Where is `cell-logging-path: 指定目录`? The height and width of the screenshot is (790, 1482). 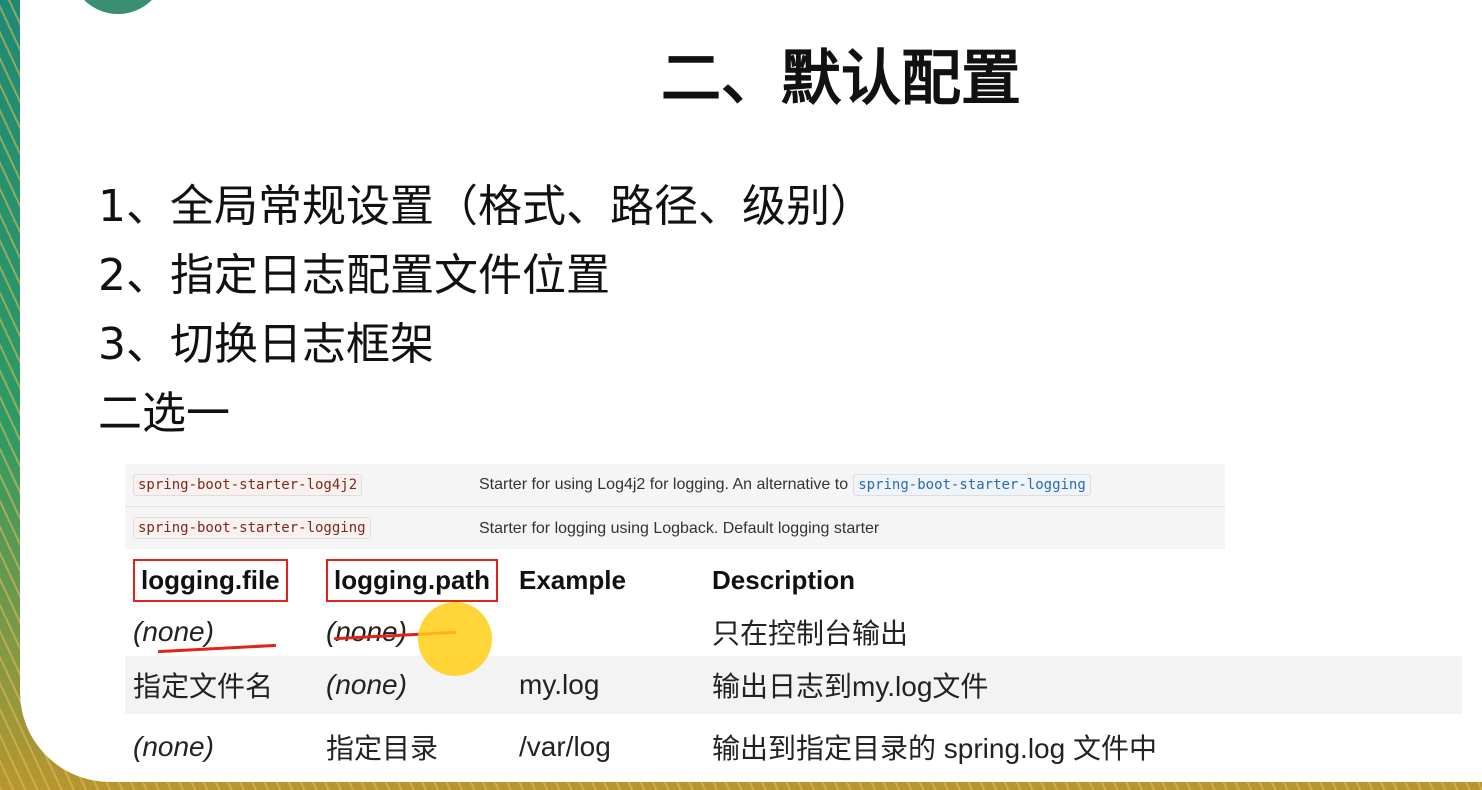
cell-logging-path: 指定目录 is located at coordinates (382, 748).